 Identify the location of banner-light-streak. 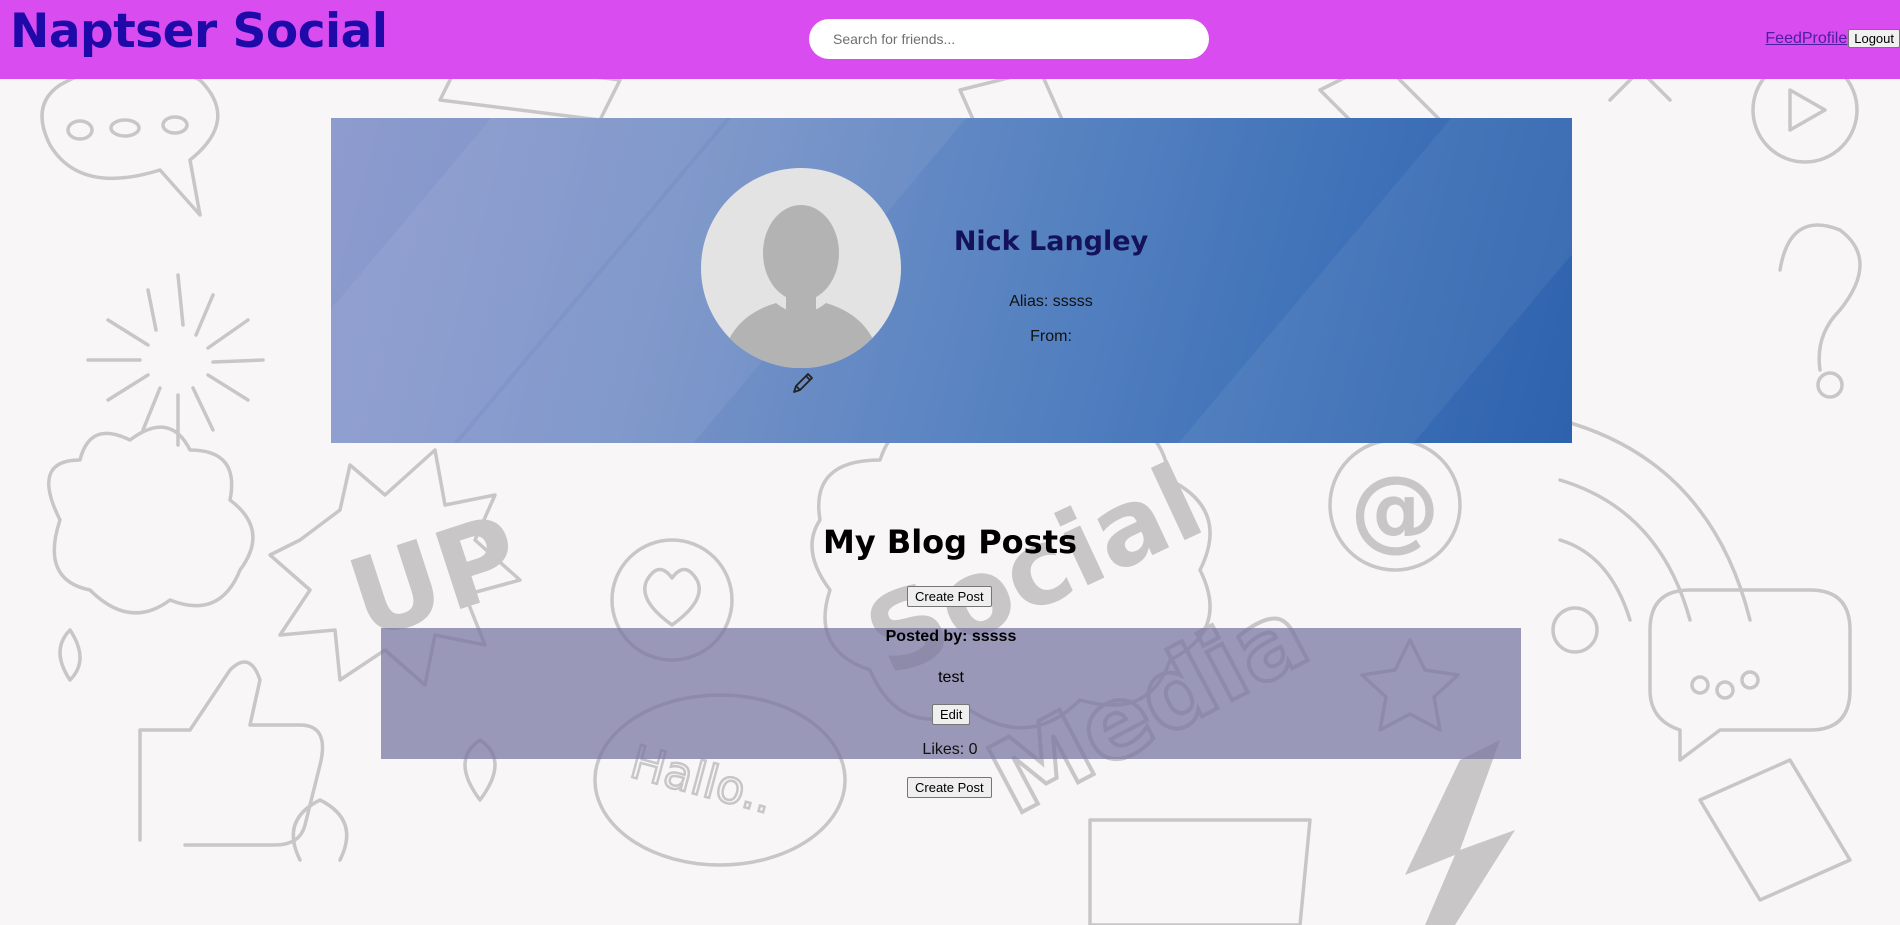
(1323, 280).